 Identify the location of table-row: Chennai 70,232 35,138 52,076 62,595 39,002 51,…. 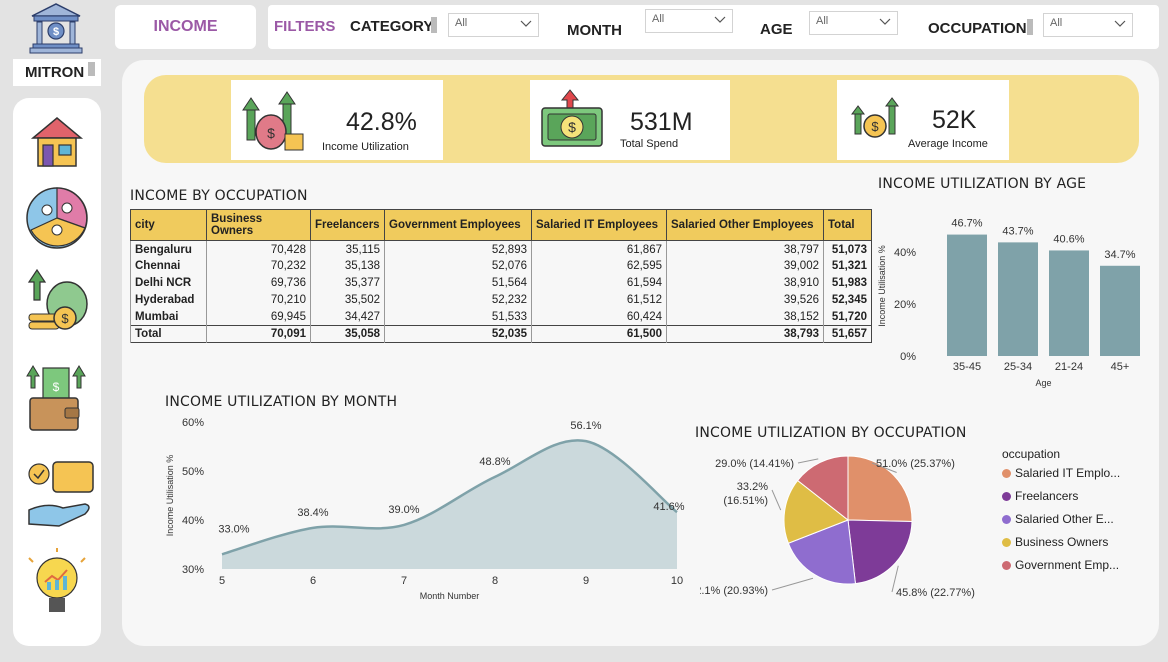
(501, 266).